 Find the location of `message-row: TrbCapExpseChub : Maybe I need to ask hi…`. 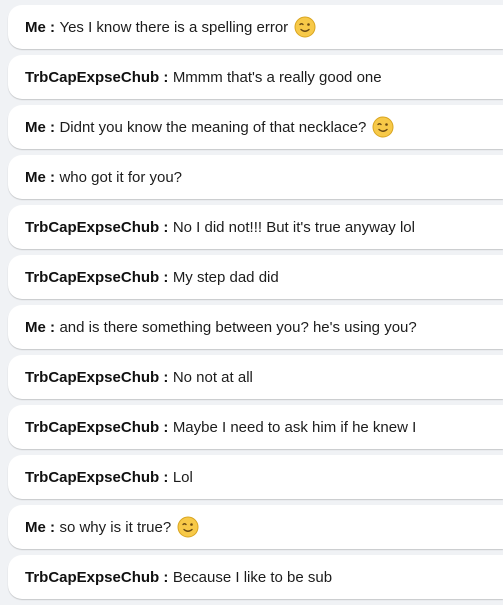

message-row: TrbCapExpseChub : Maybe I need to ask hi… is located at coordinates (255, 427).